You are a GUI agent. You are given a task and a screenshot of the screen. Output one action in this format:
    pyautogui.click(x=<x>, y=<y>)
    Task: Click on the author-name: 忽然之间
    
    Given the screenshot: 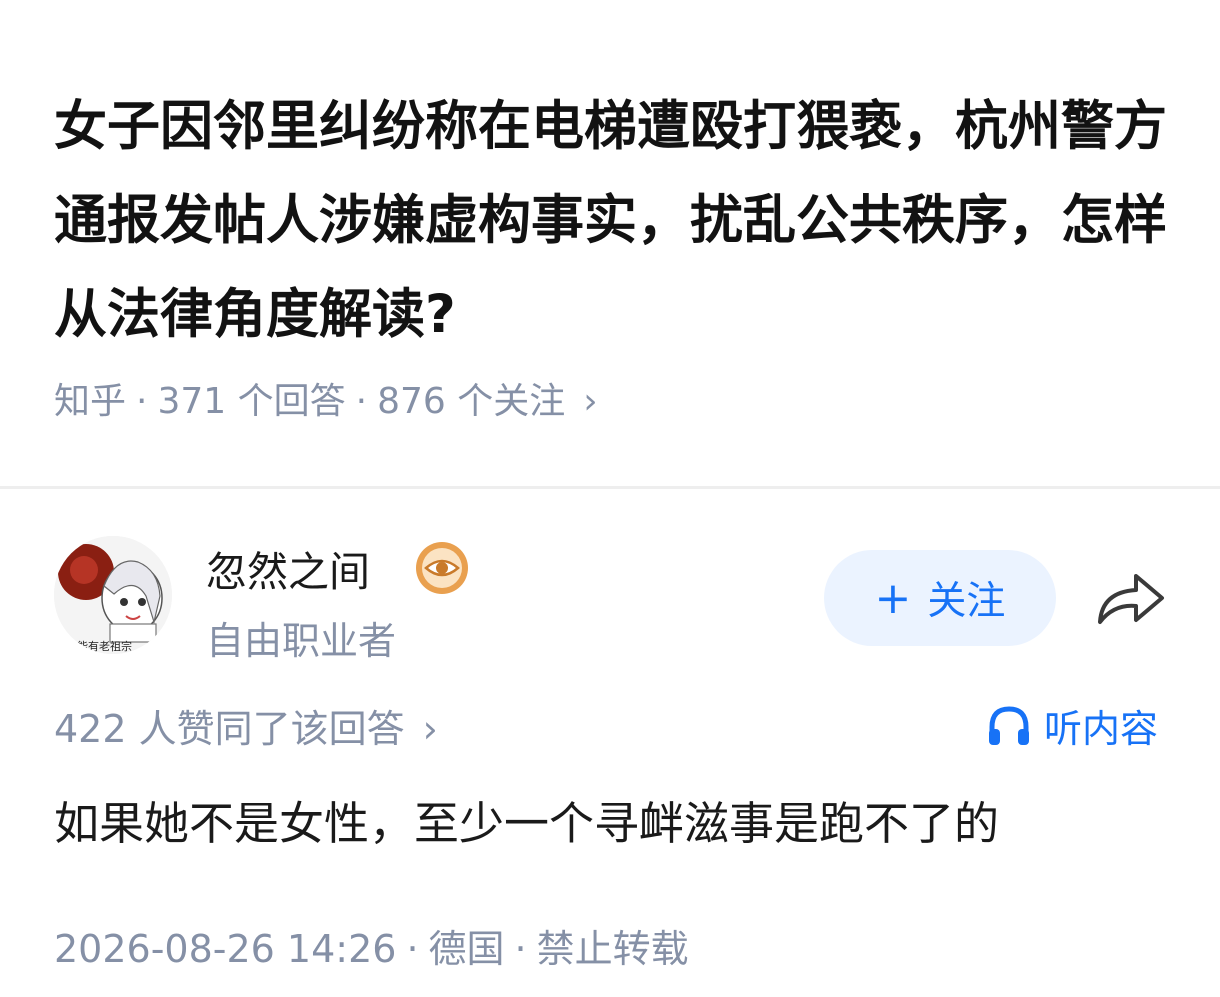 What is the action you would take?
    pyautogui.click(x=288, y=568)
    